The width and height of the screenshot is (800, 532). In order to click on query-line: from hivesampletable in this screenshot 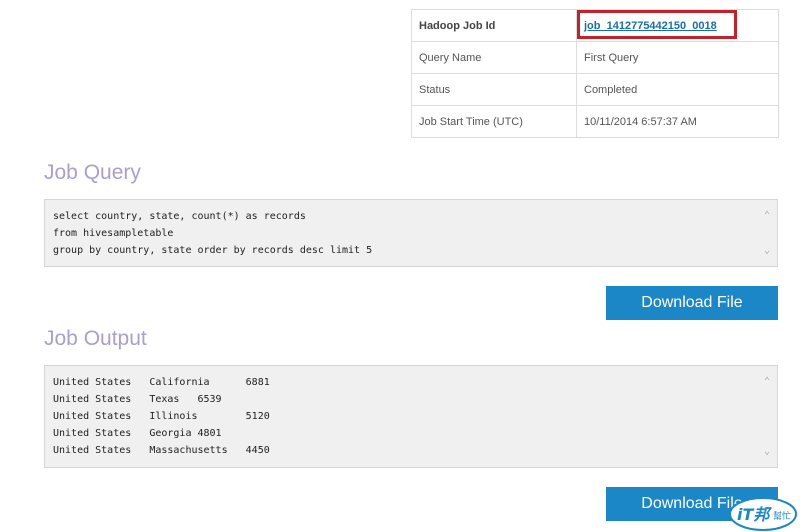, I will do `click(113, 233)`.